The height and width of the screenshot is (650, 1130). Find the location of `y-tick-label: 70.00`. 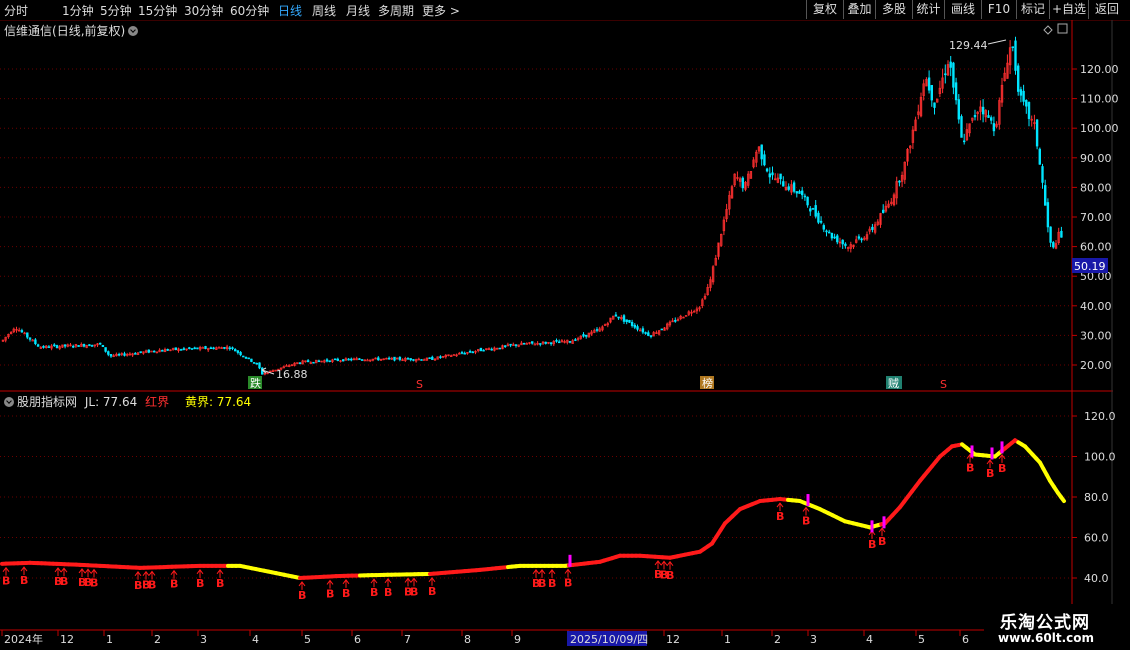

y-tick-label: 70.00 is located at coordinates (1096, 217).